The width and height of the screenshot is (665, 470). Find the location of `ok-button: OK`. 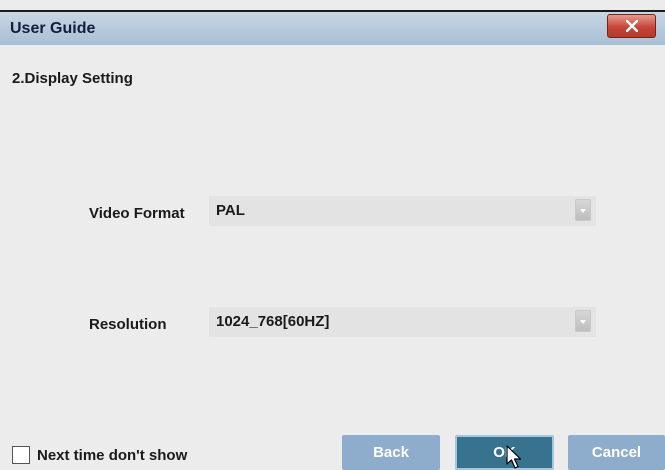

ok-button: OK is located at coordinates (504, 452).